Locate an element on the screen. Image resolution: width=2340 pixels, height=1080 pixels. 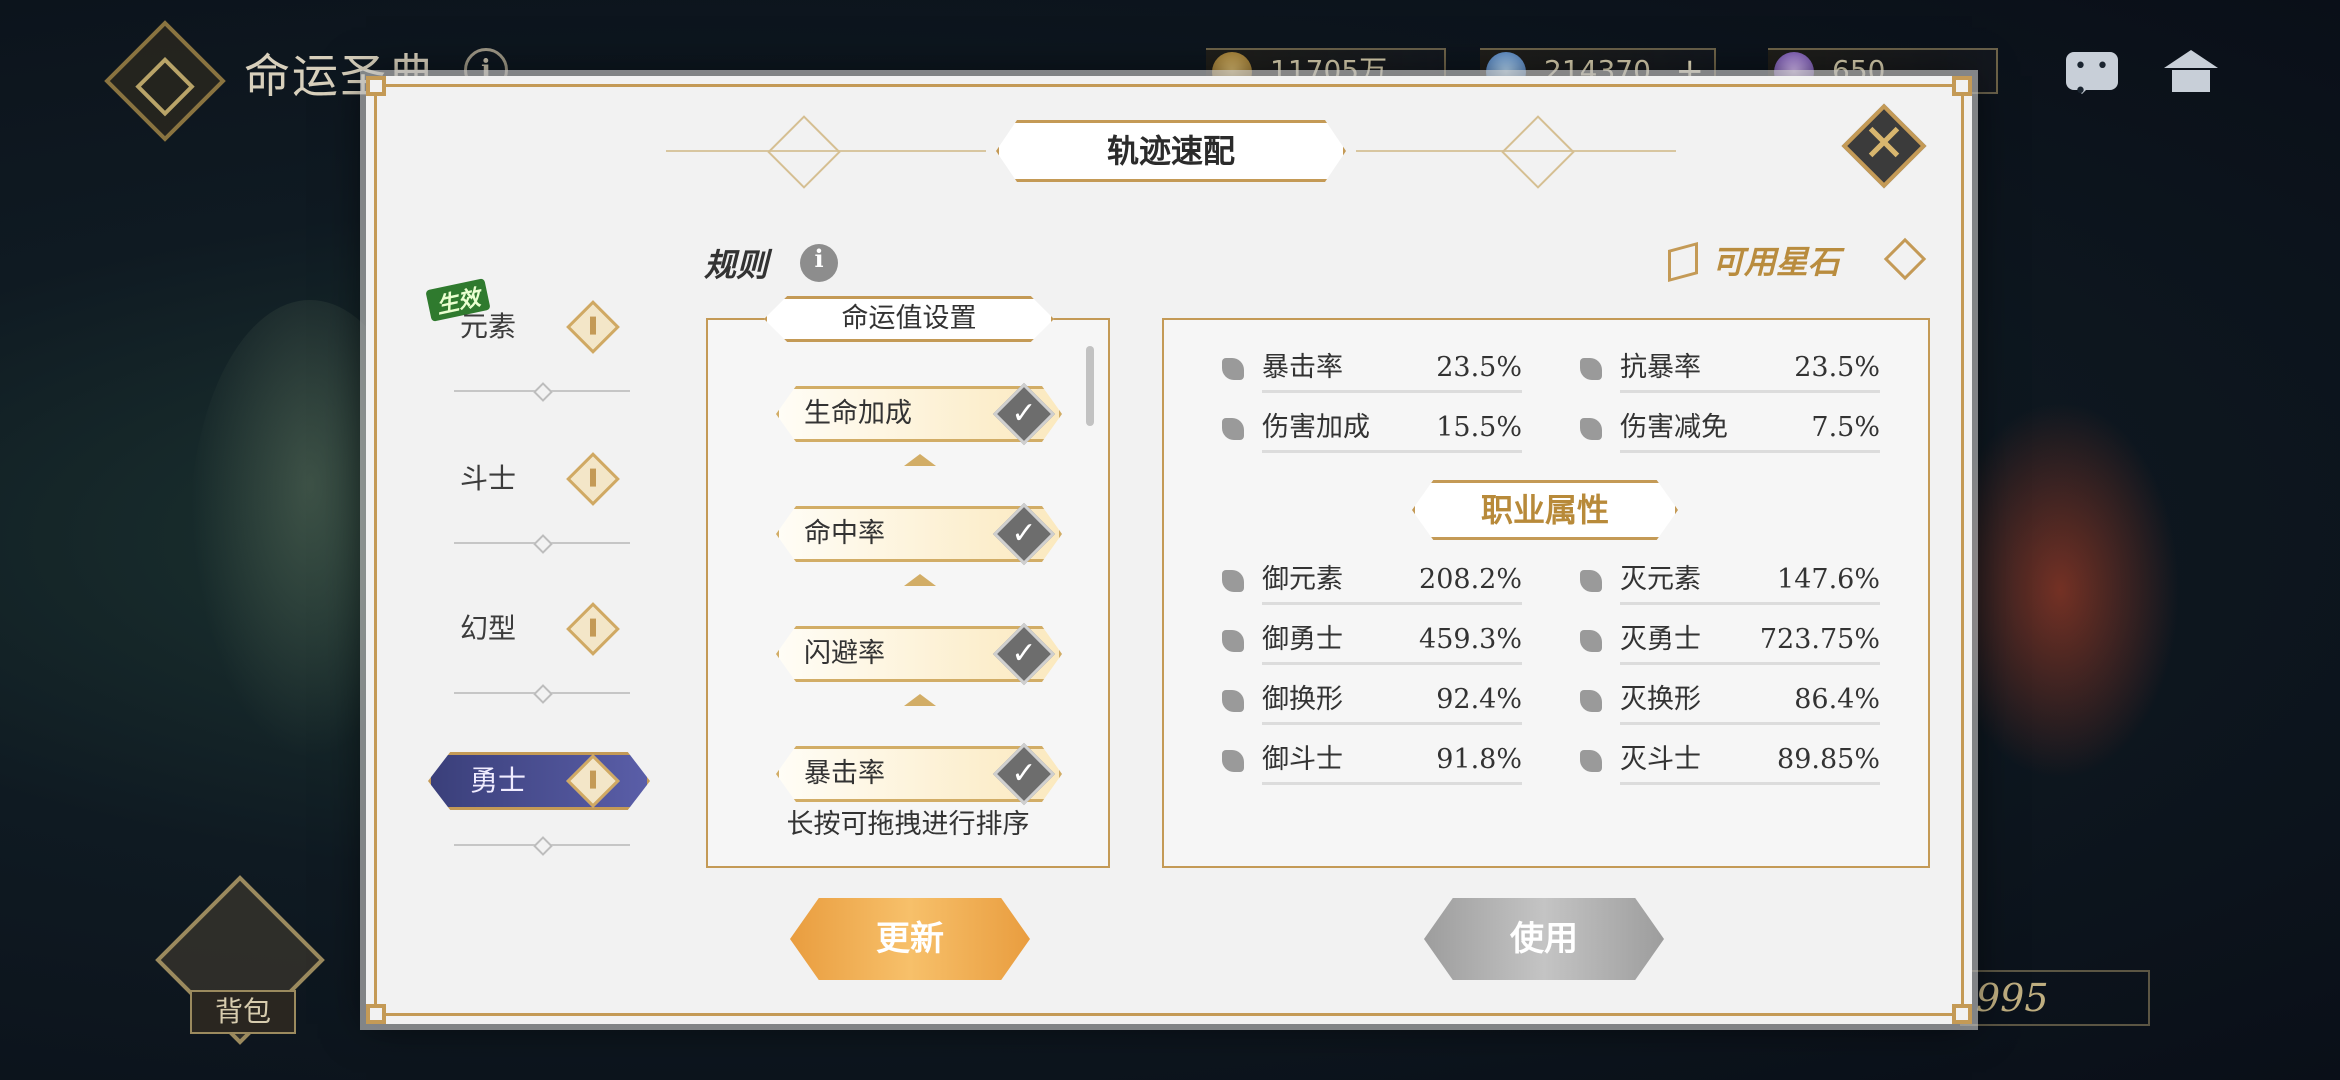
stat-value: 89.85% is located at coordinates (1828, 759).